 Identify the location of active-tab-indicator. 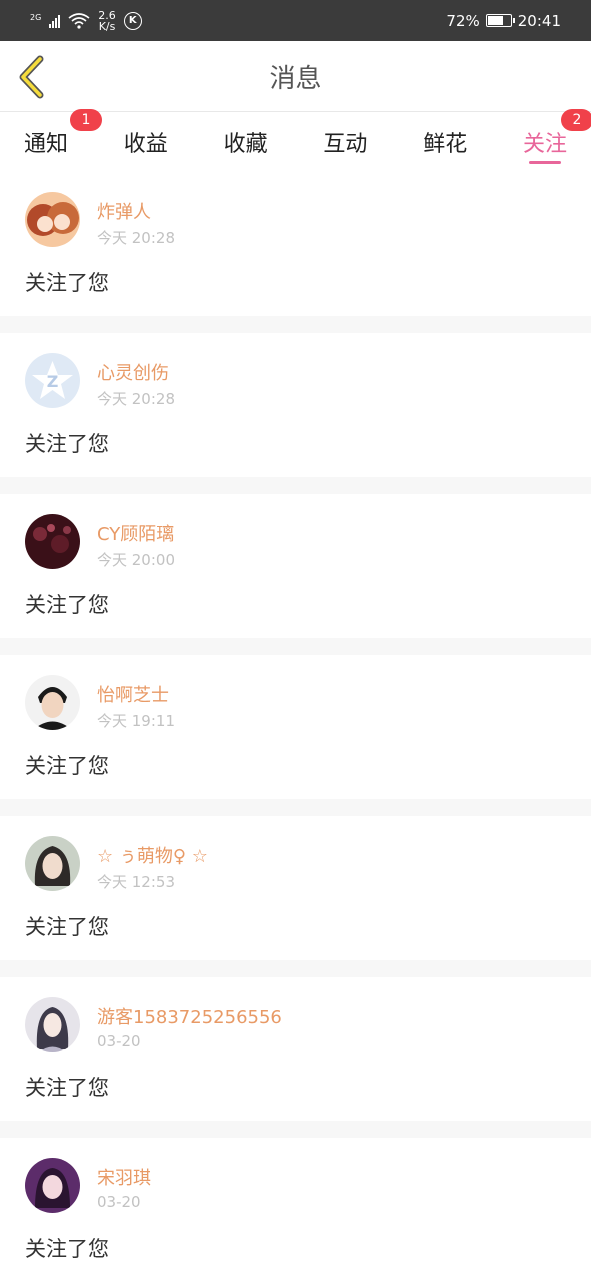
(544, 162).